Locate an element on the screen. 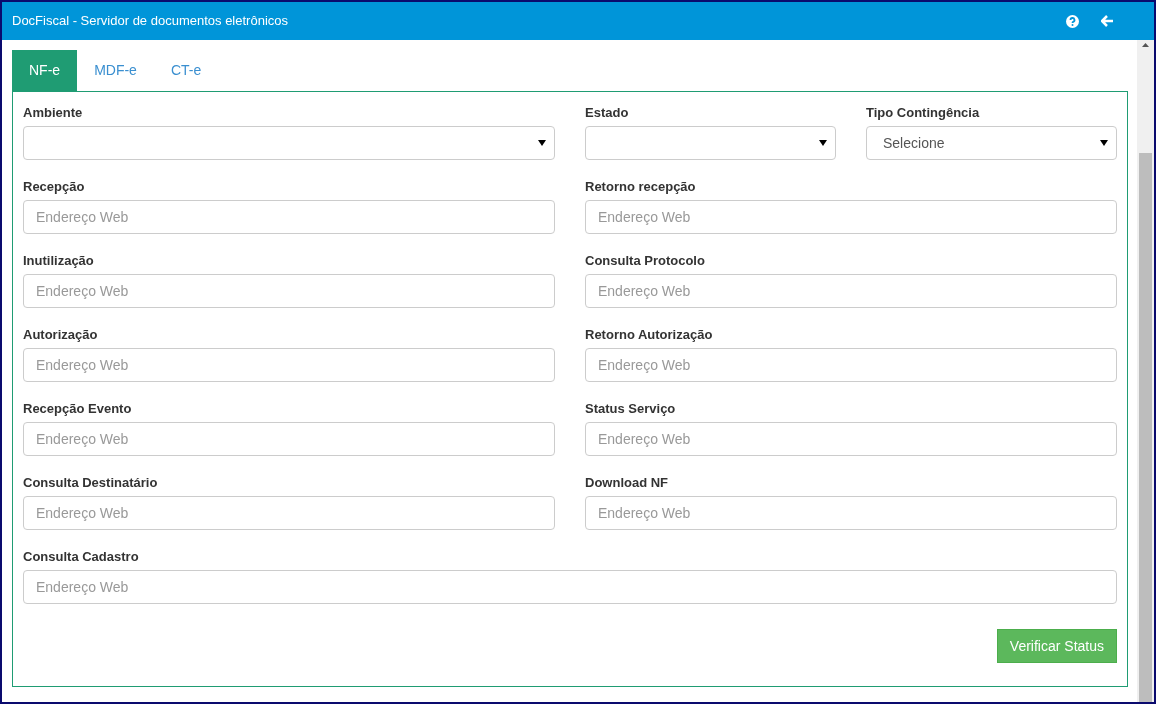  field-label: Recepção is located at coordinates (54, 187).